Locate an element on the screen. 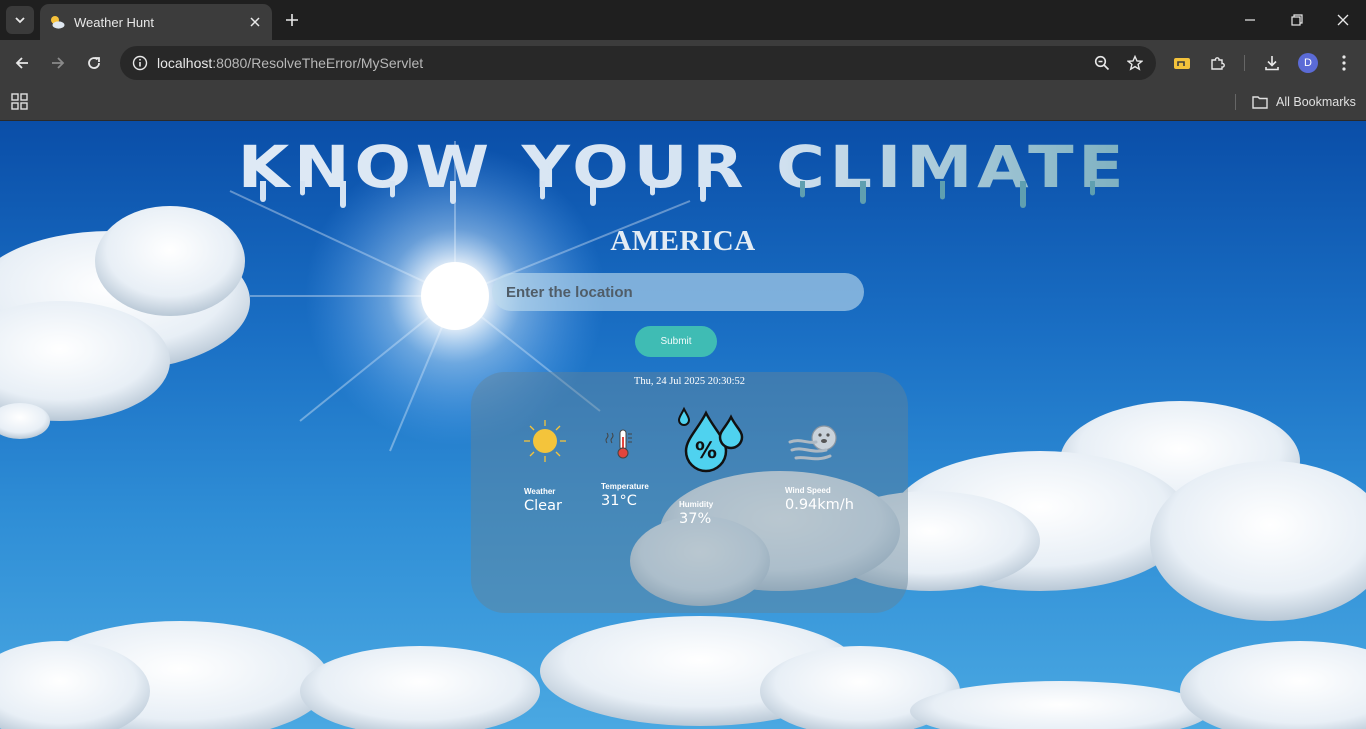  weather-favicon-icon is located at coordinates (58, 22).